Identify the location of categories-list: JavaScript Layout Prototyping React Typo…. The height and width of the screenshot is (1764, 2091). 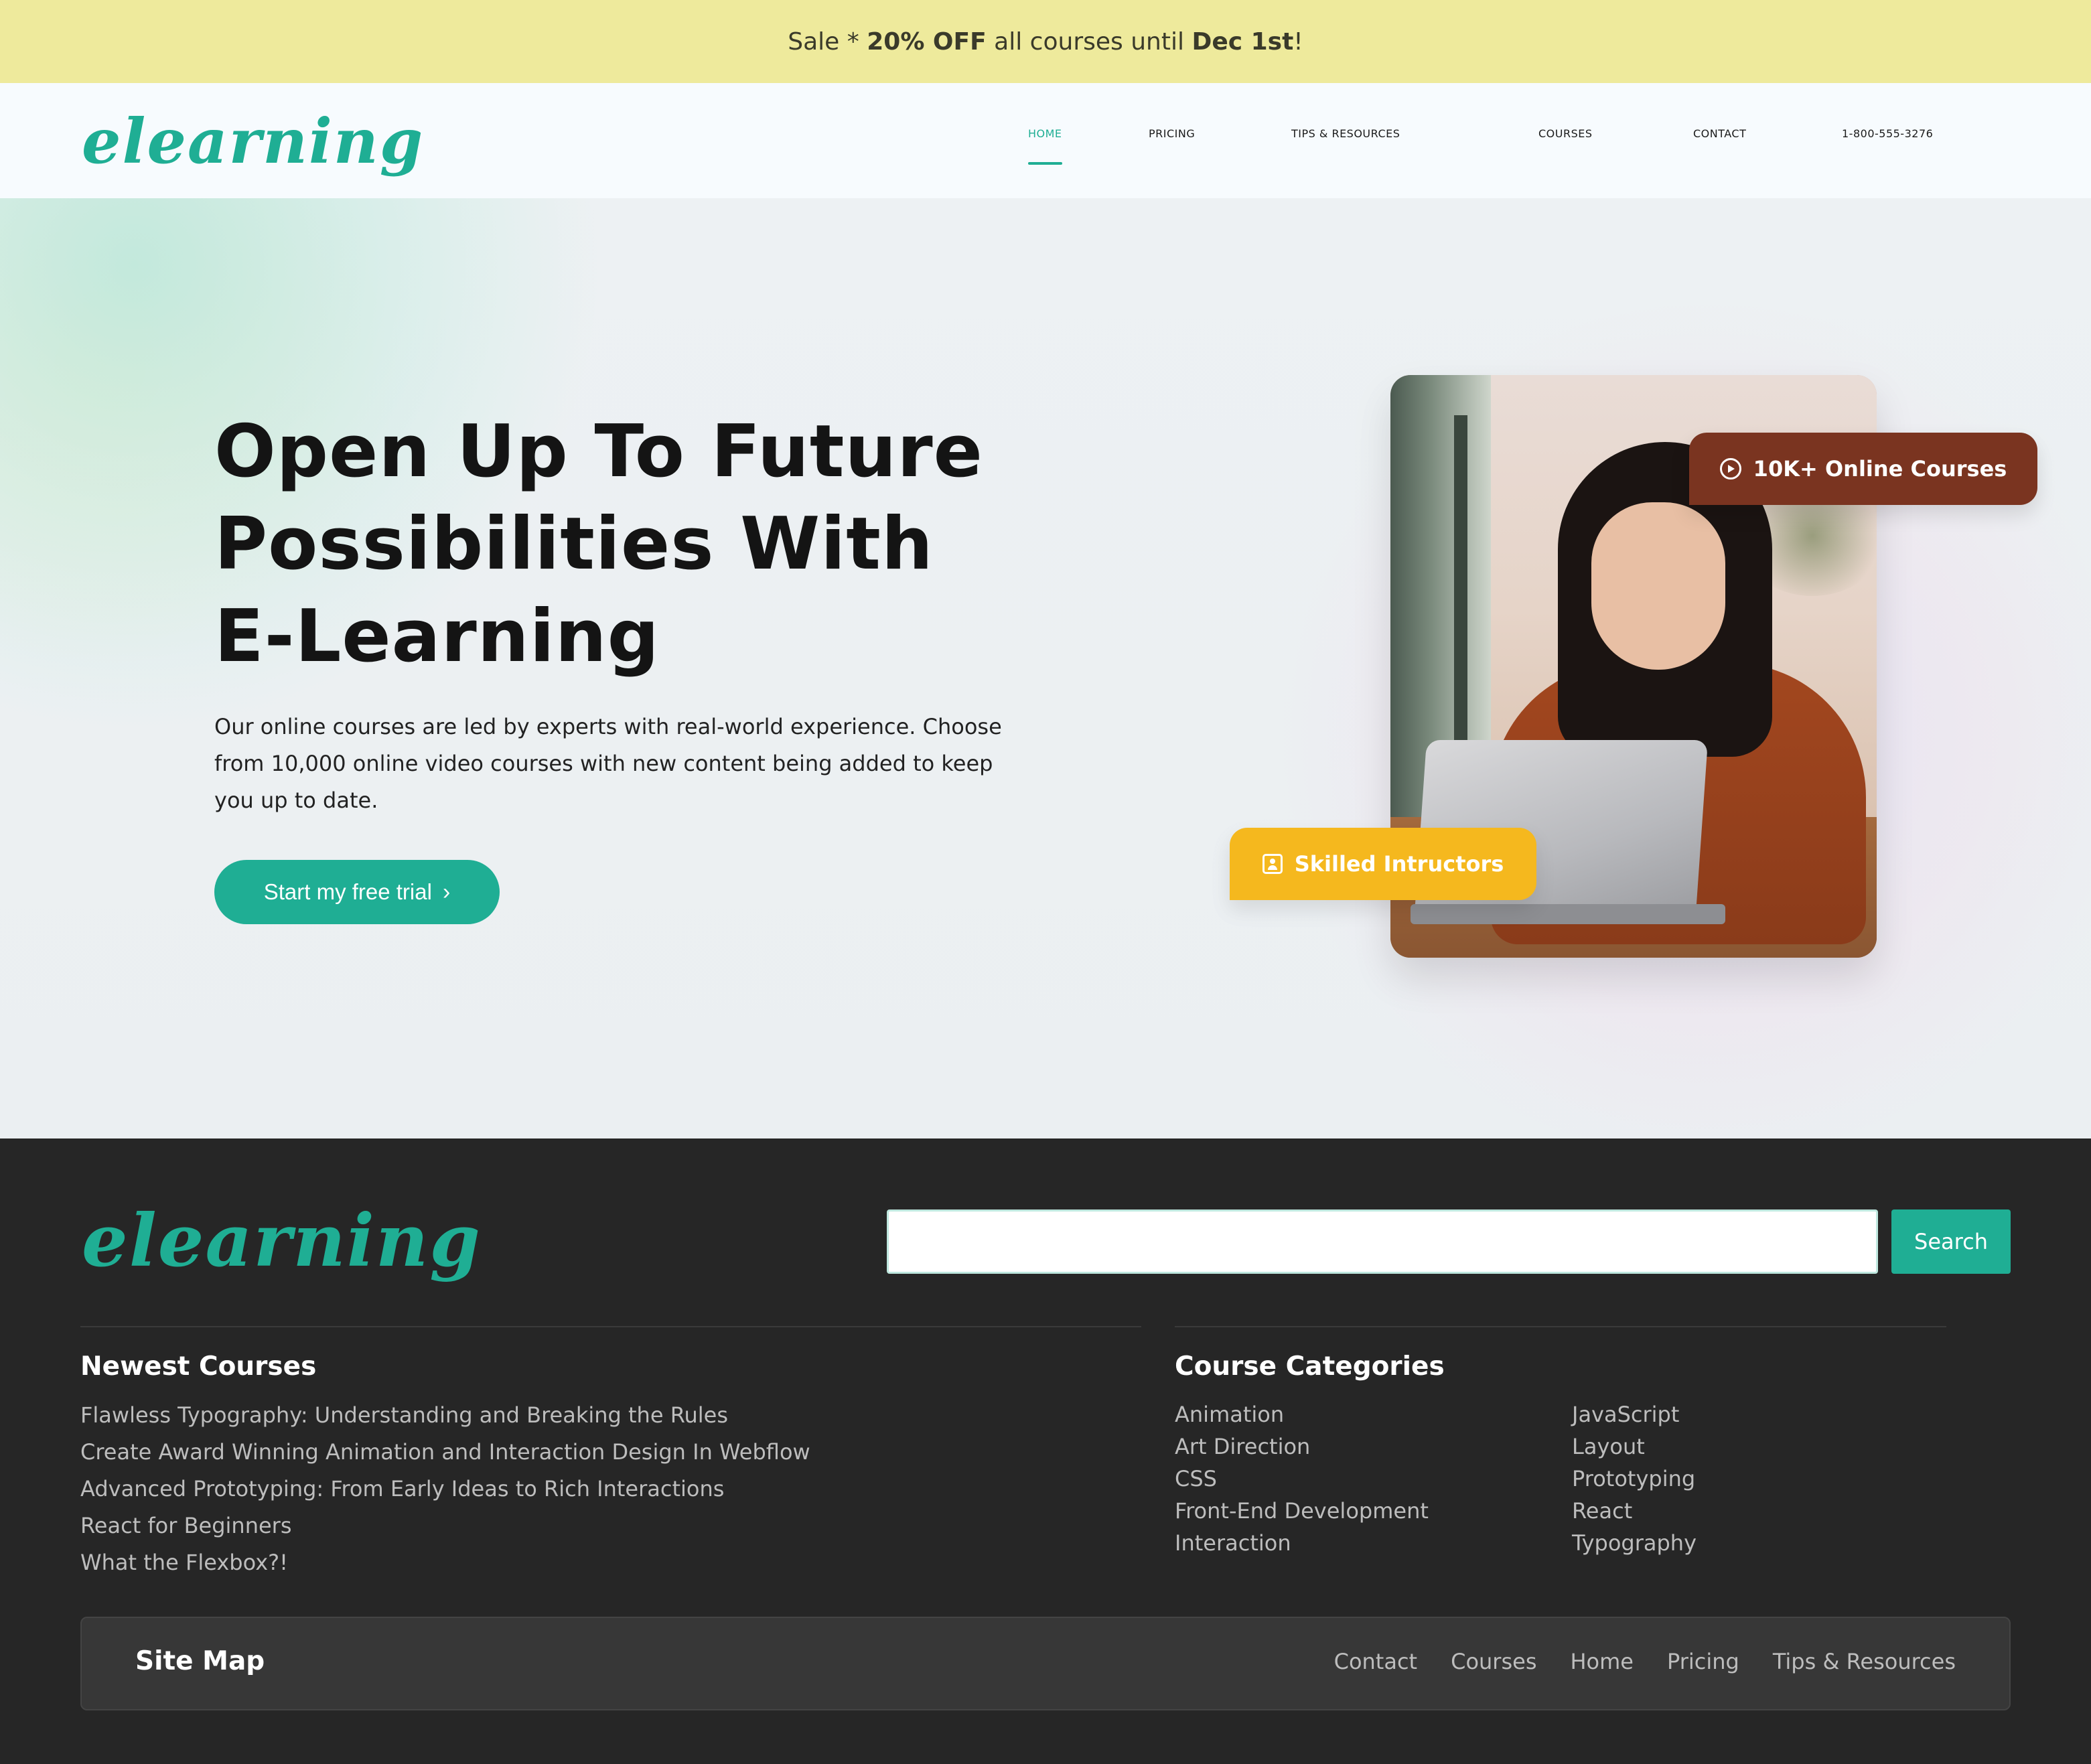
(1634, 1478).